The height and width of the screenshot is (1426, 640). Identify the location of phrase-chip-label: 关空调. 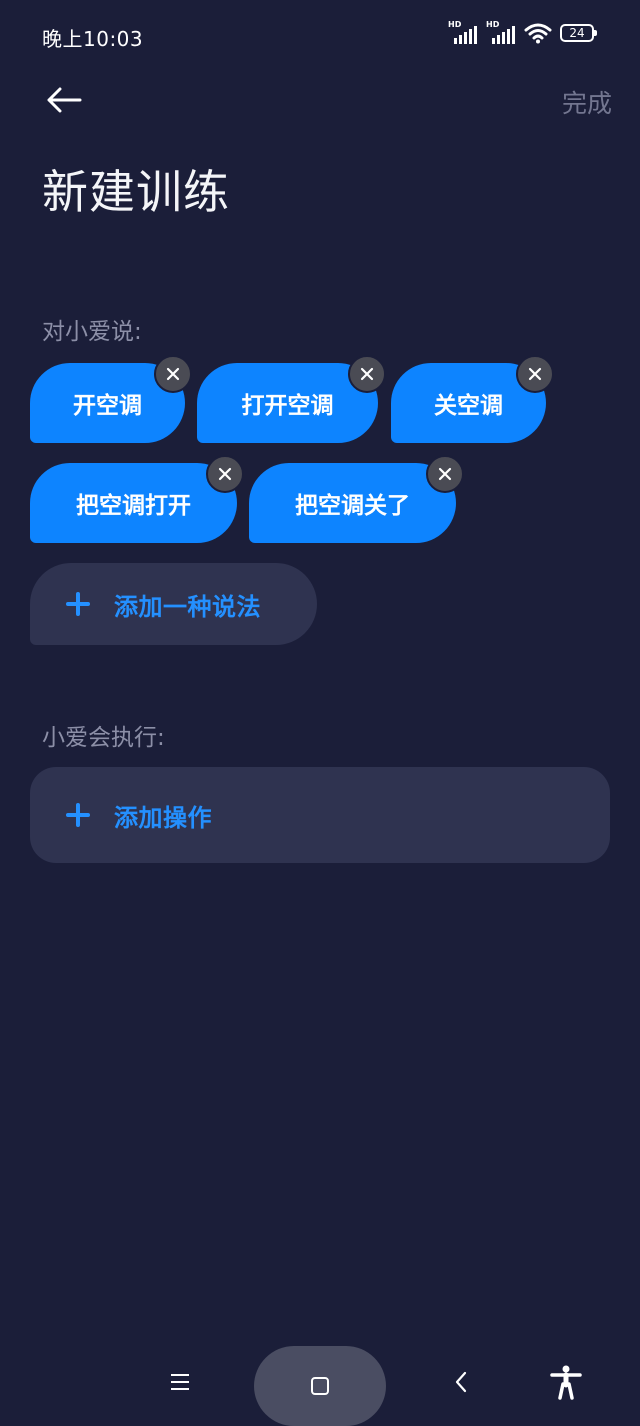
(468, 406).